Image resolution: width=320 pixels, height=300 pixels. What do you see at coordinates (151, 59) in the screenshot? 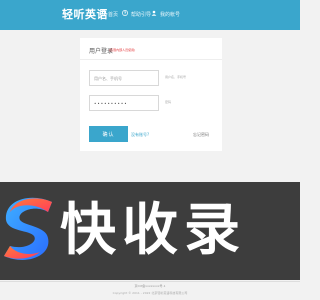
I see `card-divider` at bounding box center [151, 59].